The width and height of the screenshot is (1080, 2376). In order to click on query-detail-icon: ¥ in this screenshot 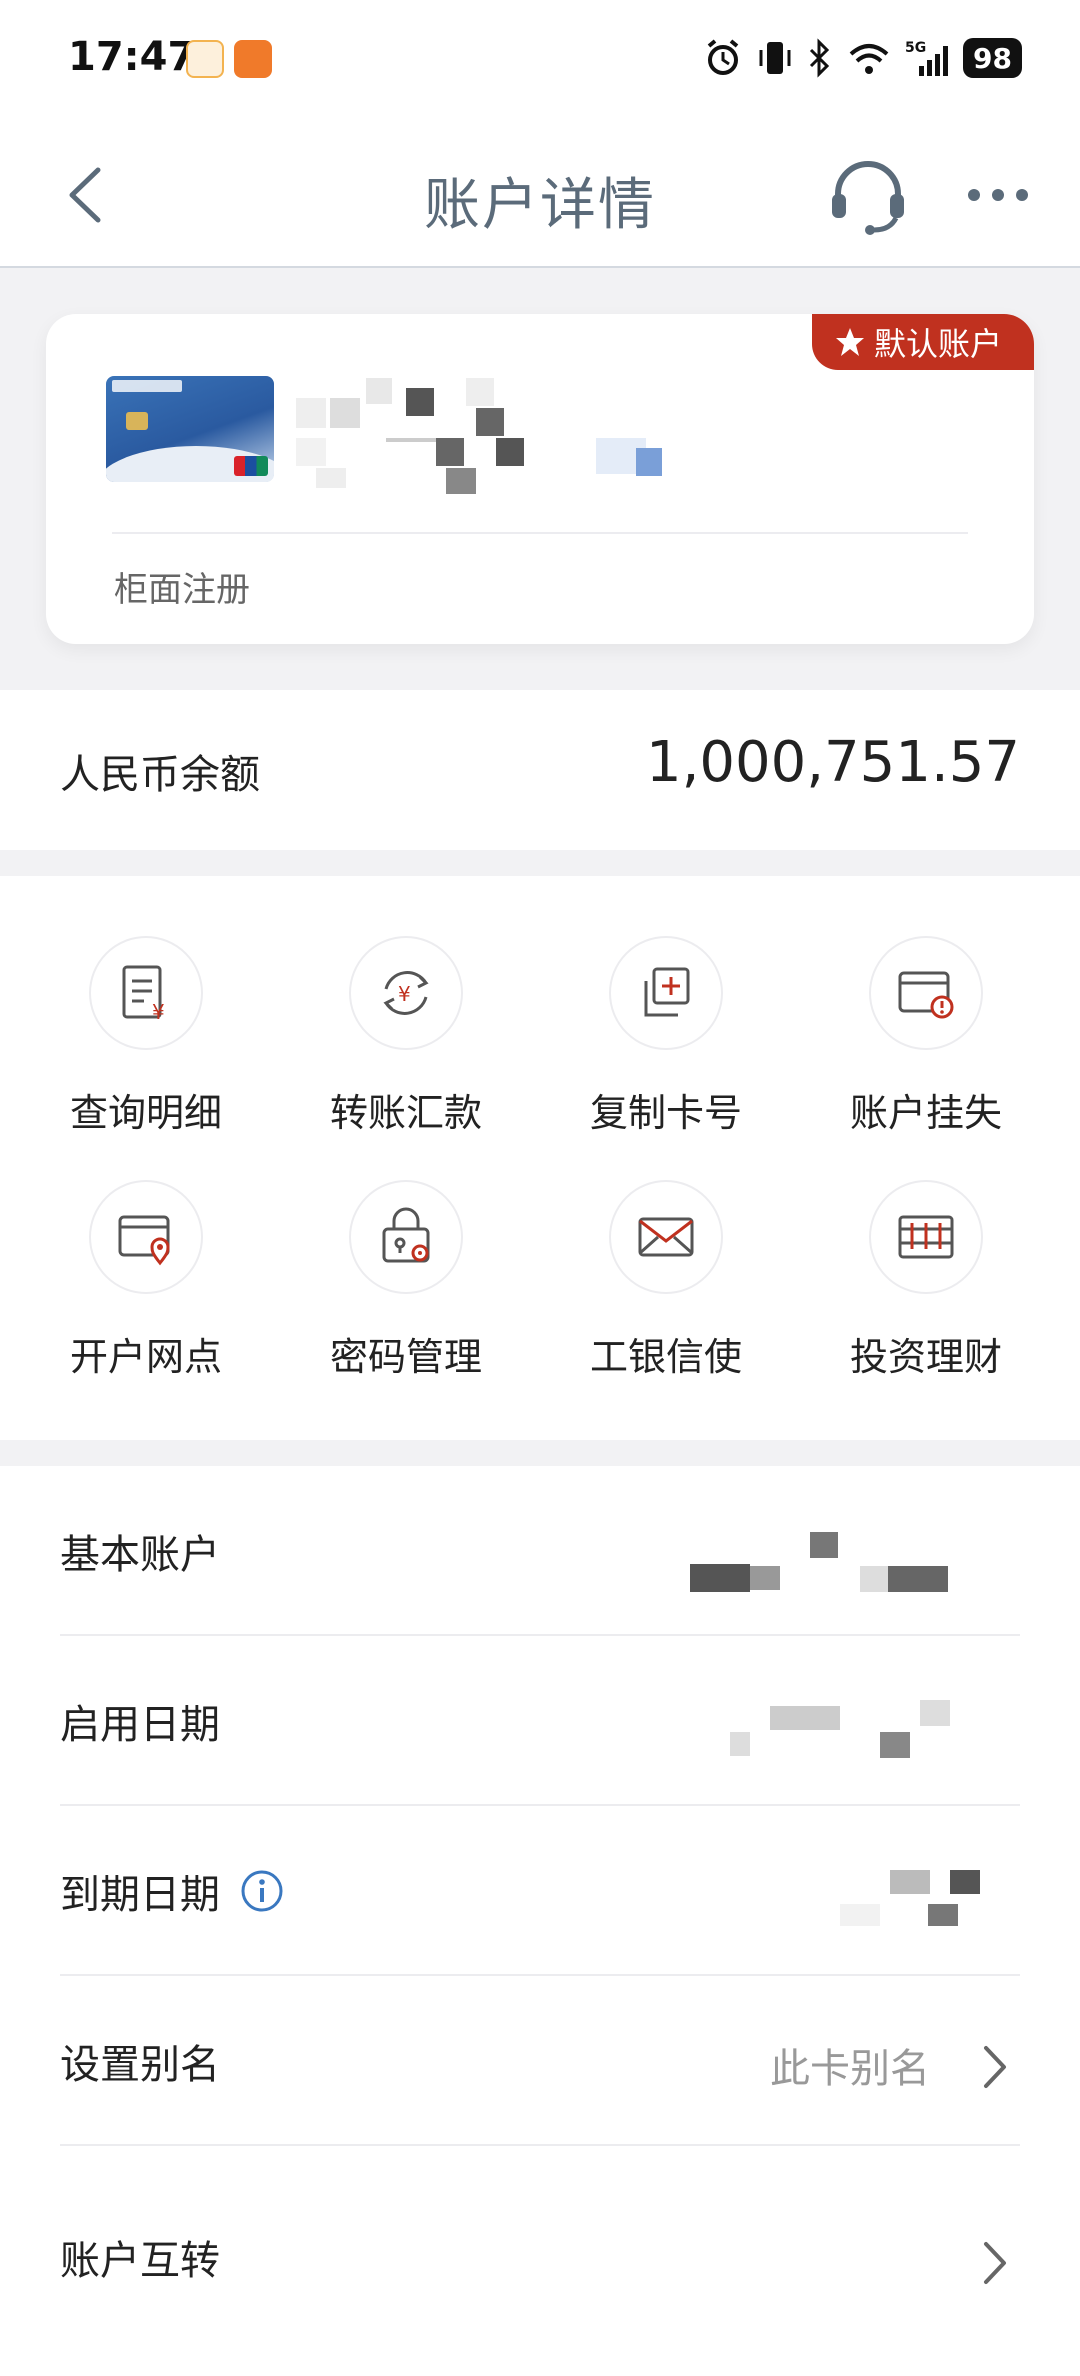, I will do `click(146, 993)`.